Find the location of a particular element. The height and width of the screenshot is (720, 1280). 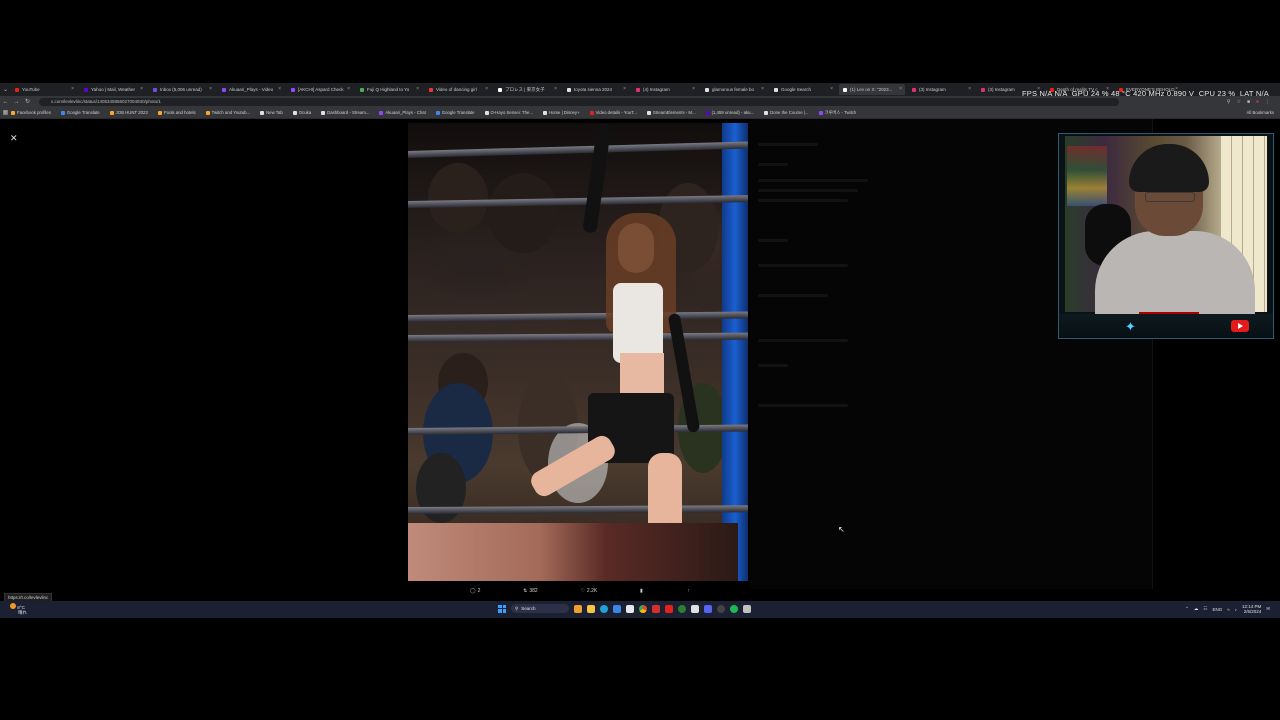

bookmark-item: Akuaari_Plays - Chat is located at coordinates (402, 112).